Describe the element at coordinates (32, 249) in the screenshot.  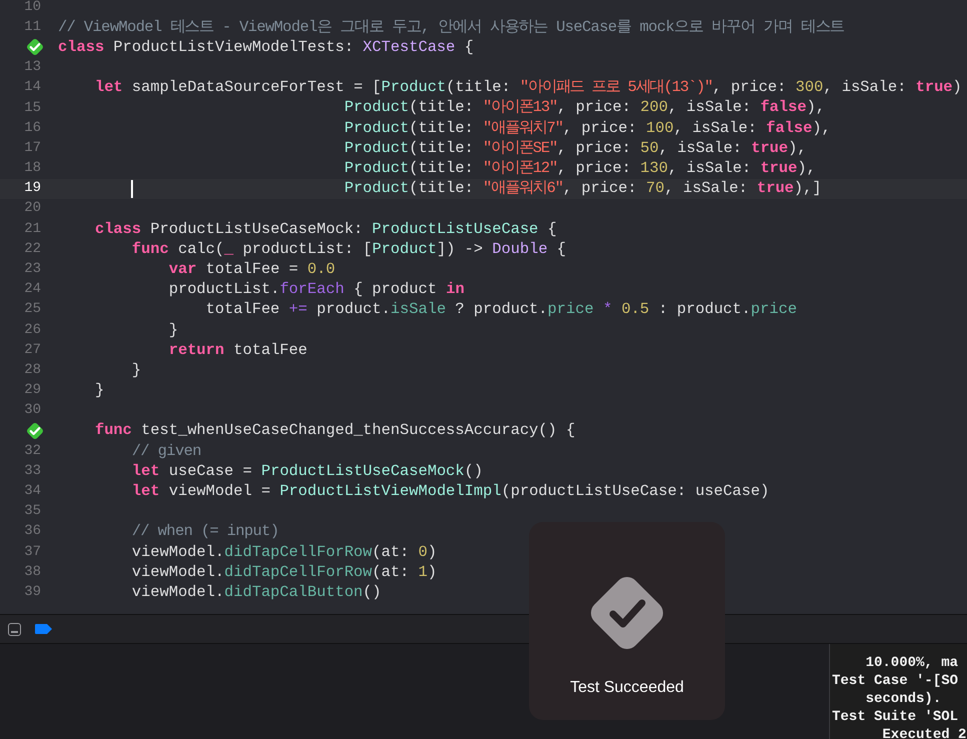
I see `line-number: 22` at that location.